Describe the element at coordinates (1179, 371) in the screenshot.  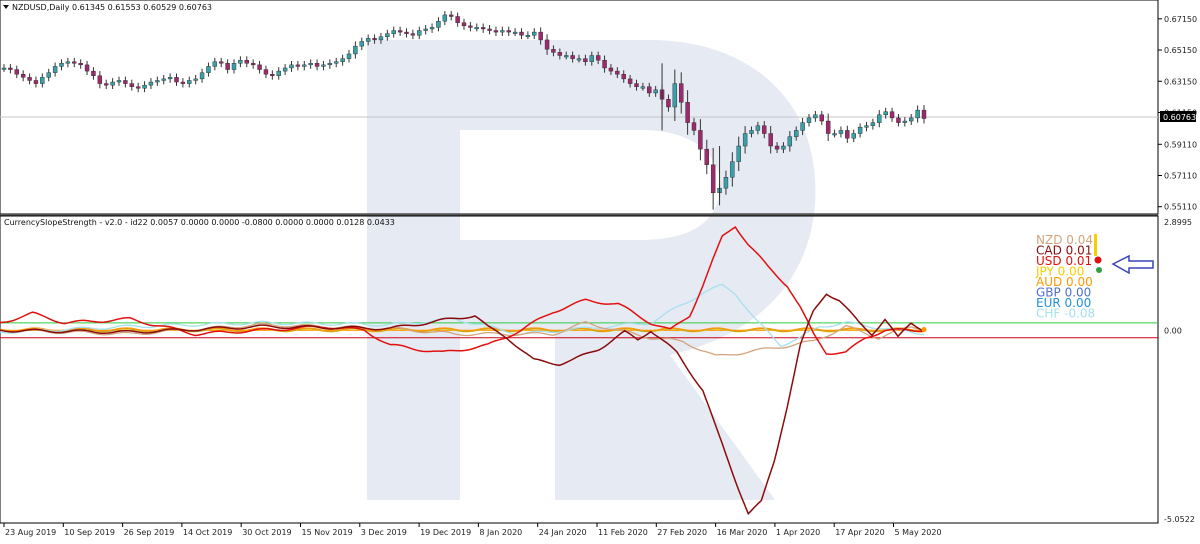
I see `indicator-axis: 2.8995 0.00 -5.0522` at that location.